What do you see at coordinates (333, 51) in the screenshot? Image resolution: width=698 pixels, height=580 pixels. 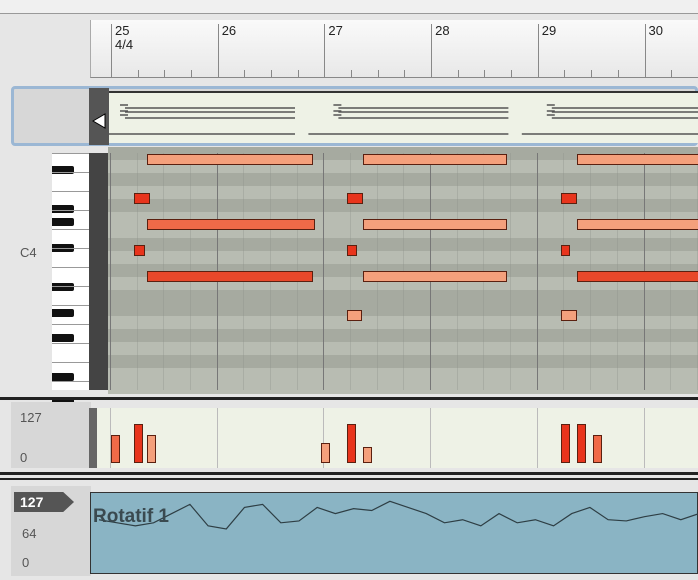 I see `bar-number: 27` at bounding box center [333, 51].